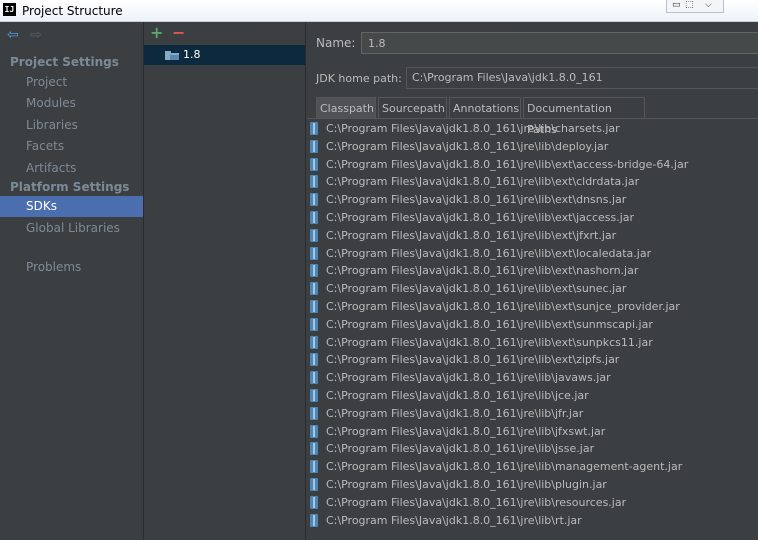 The height and width of the screenshot is (540, 758). What do you see at coordinates (71, 267) in the screenshot?
I see `sidebar-item-problems: Problems` at bounding box center [71, 267].